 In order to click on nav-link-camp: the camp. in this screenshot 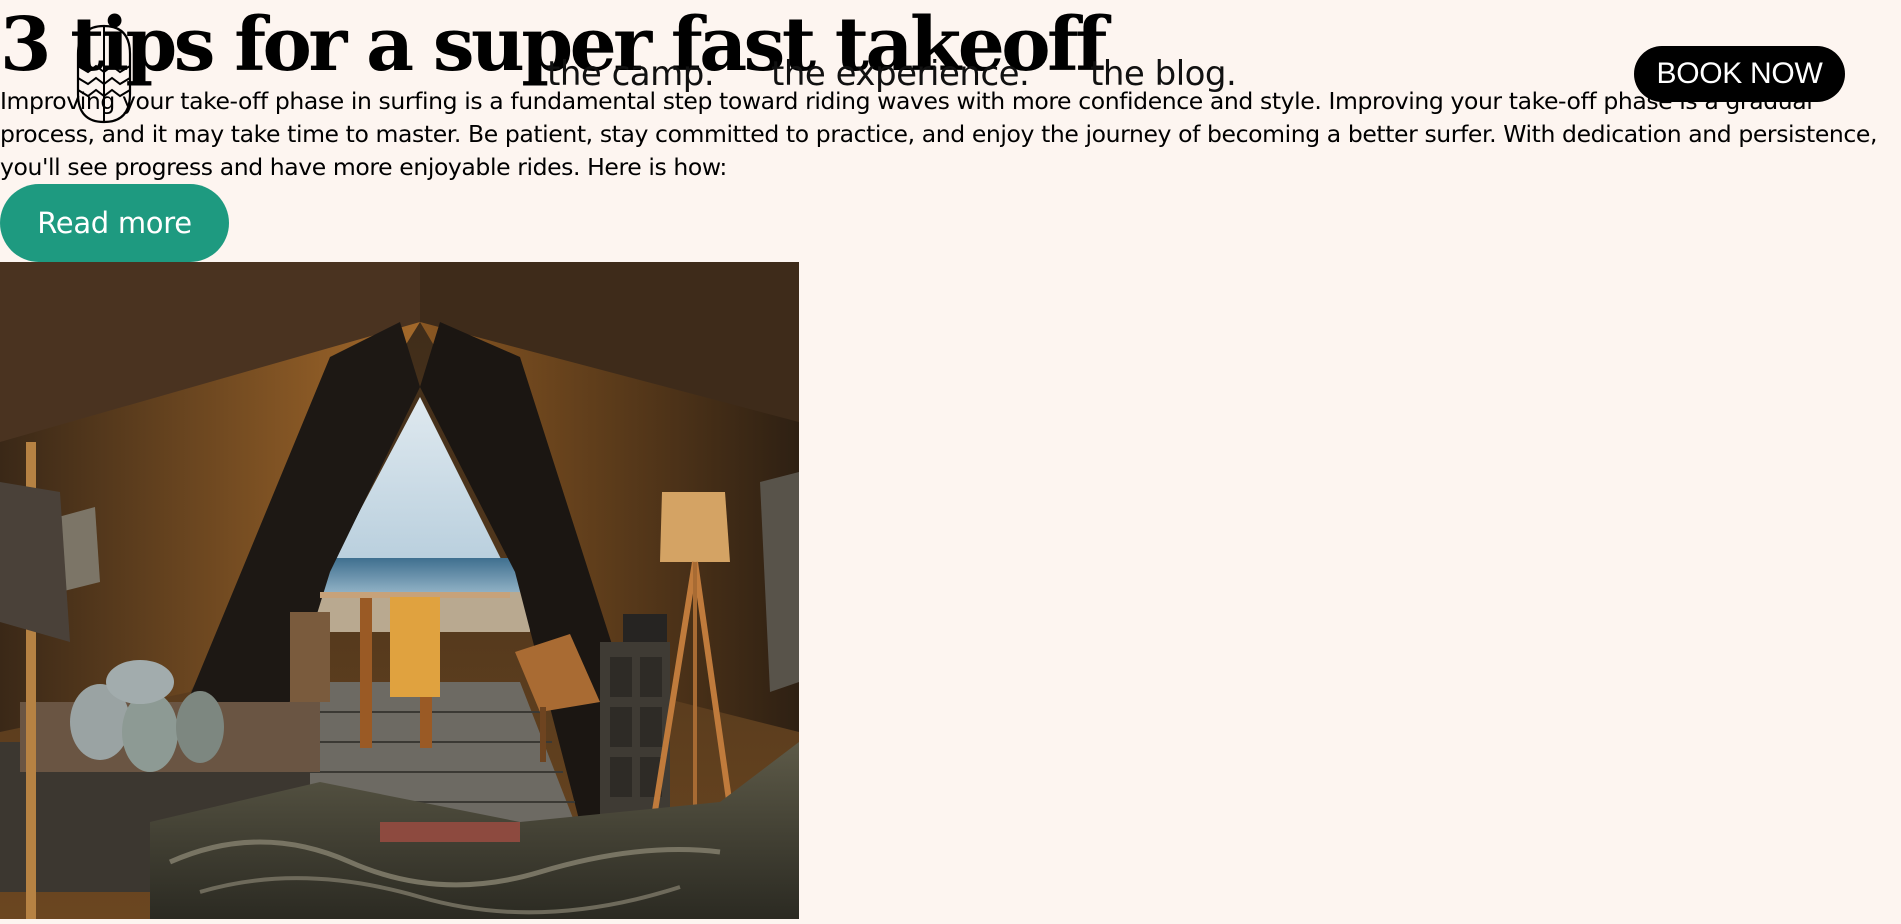, I will do `click(631, 74)`.